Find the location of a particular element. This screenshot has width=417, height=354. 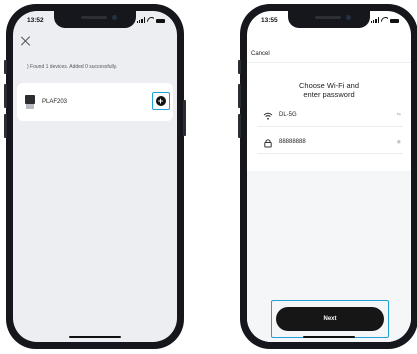

next-button-highlight: Next is located at coordinates (330, 319).